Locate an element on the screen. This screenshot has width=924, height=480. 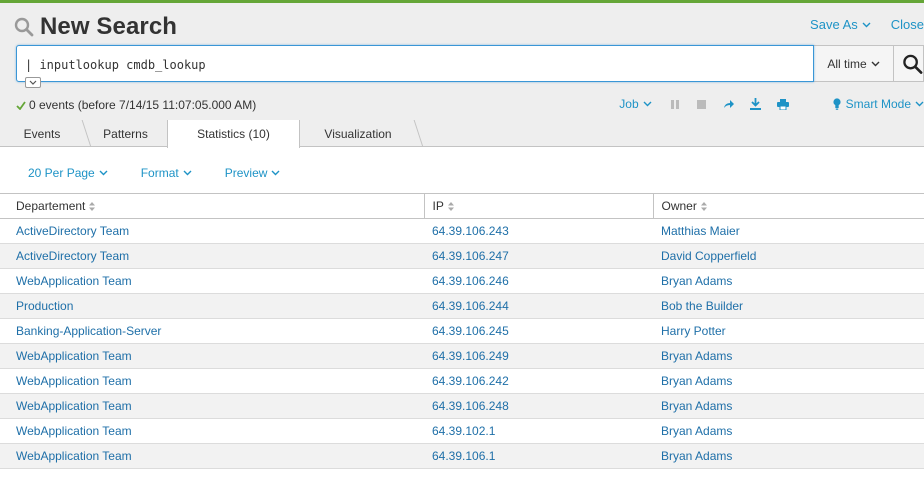
table-row: Production 64.39.106.244 Bob the Builder is located at coordinates (462, 306).